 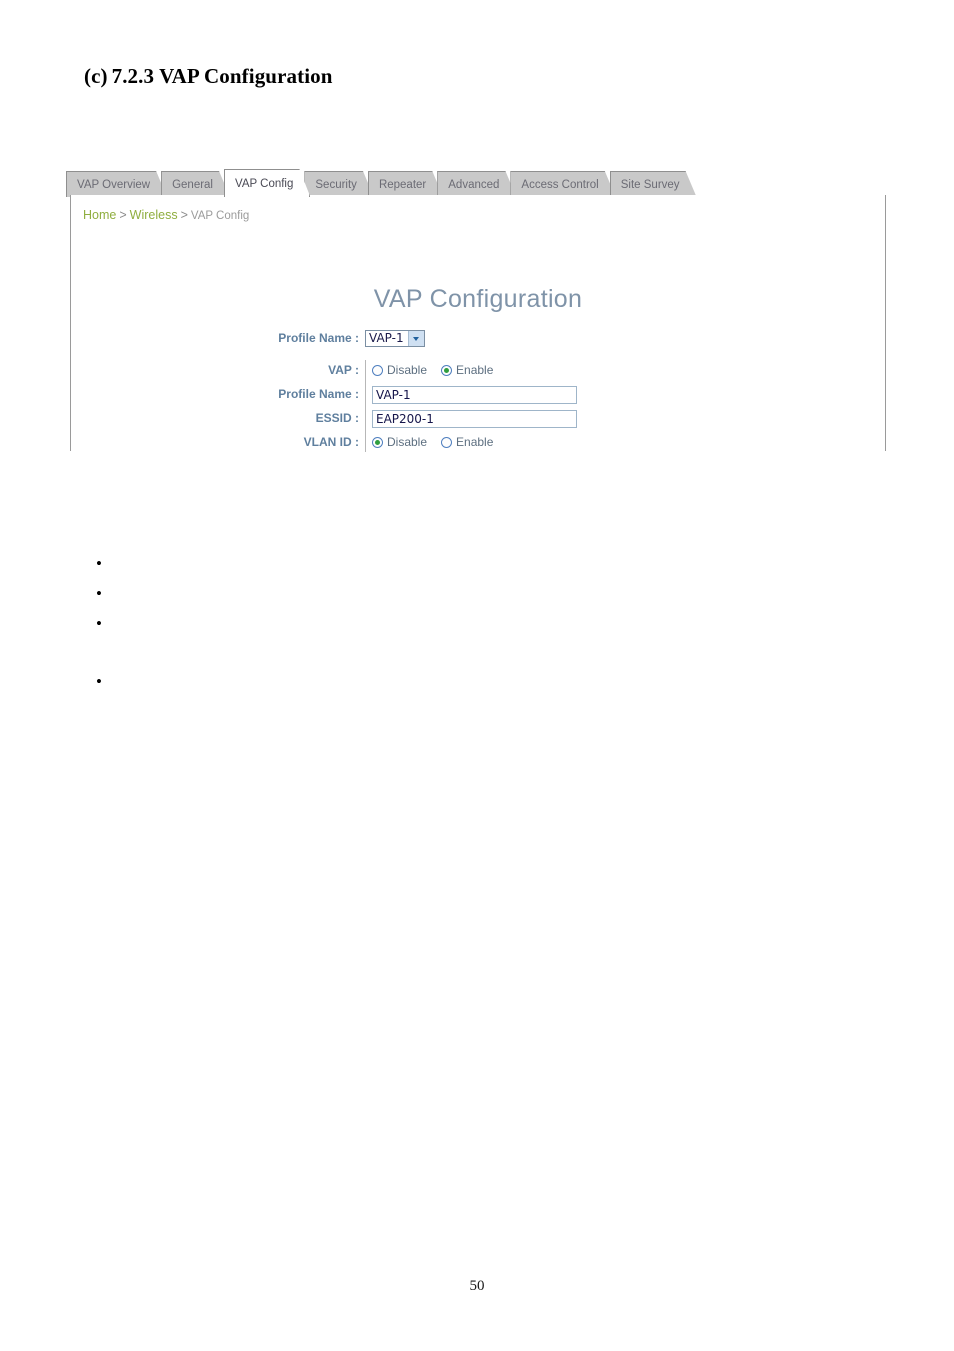 What do you see at coordinates (629, 418) in the screenshot?
I see `essid-control` at bounding box center [629, 418].